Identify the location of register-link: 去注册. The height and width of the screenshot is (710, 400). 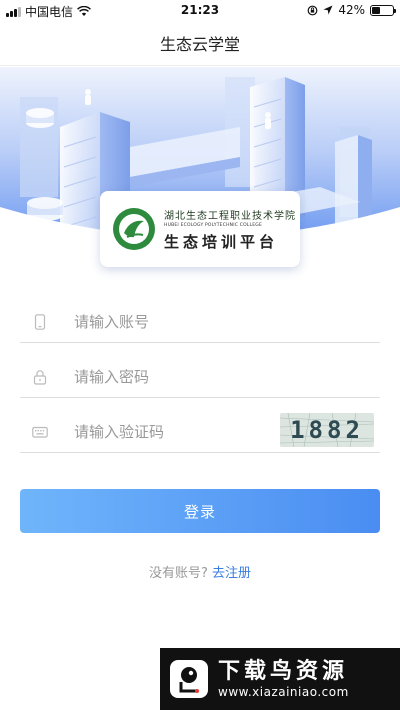
(231, 573).